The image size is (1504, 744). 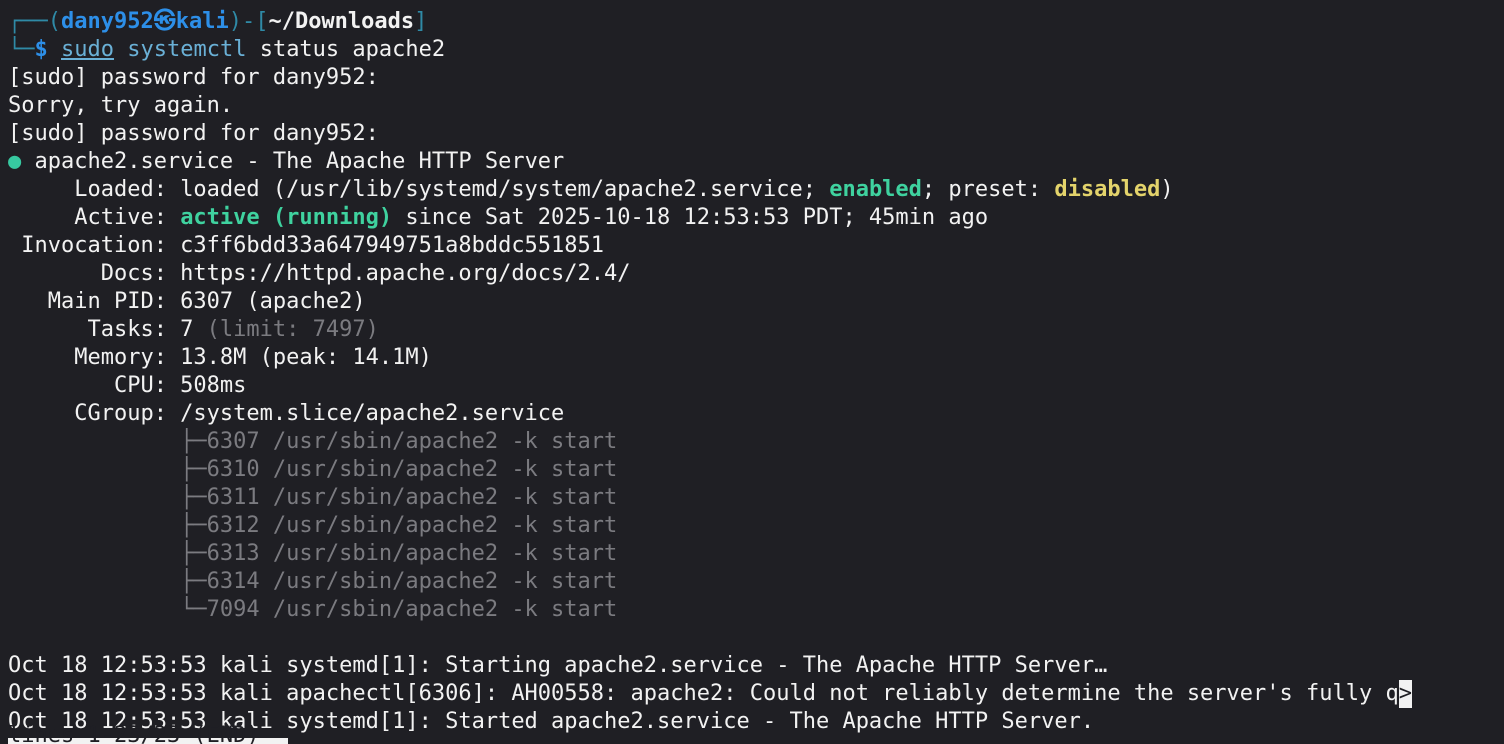 What do you see at coordinates (193, 133) in the screenshot?
I see `sudo-prompt-2: [sudo] password for dany952:` at bounding box center [193, 133].